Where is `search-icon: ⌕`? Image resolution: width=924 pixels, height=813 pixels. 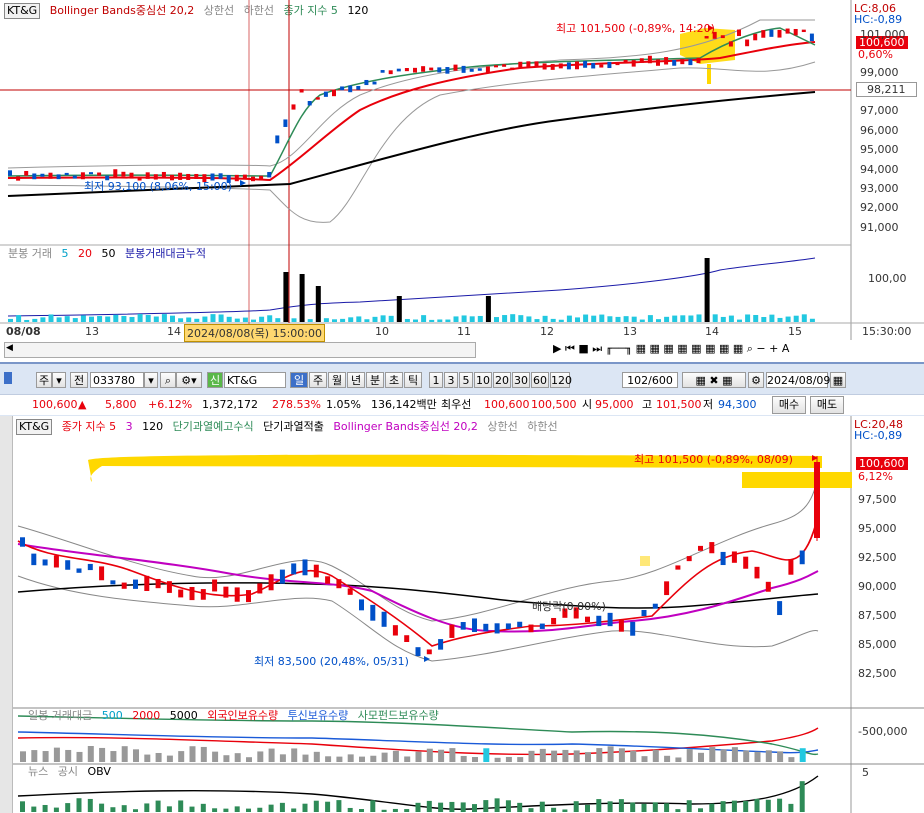 search-icon: ⌕ is located at coordinates (168, 380).